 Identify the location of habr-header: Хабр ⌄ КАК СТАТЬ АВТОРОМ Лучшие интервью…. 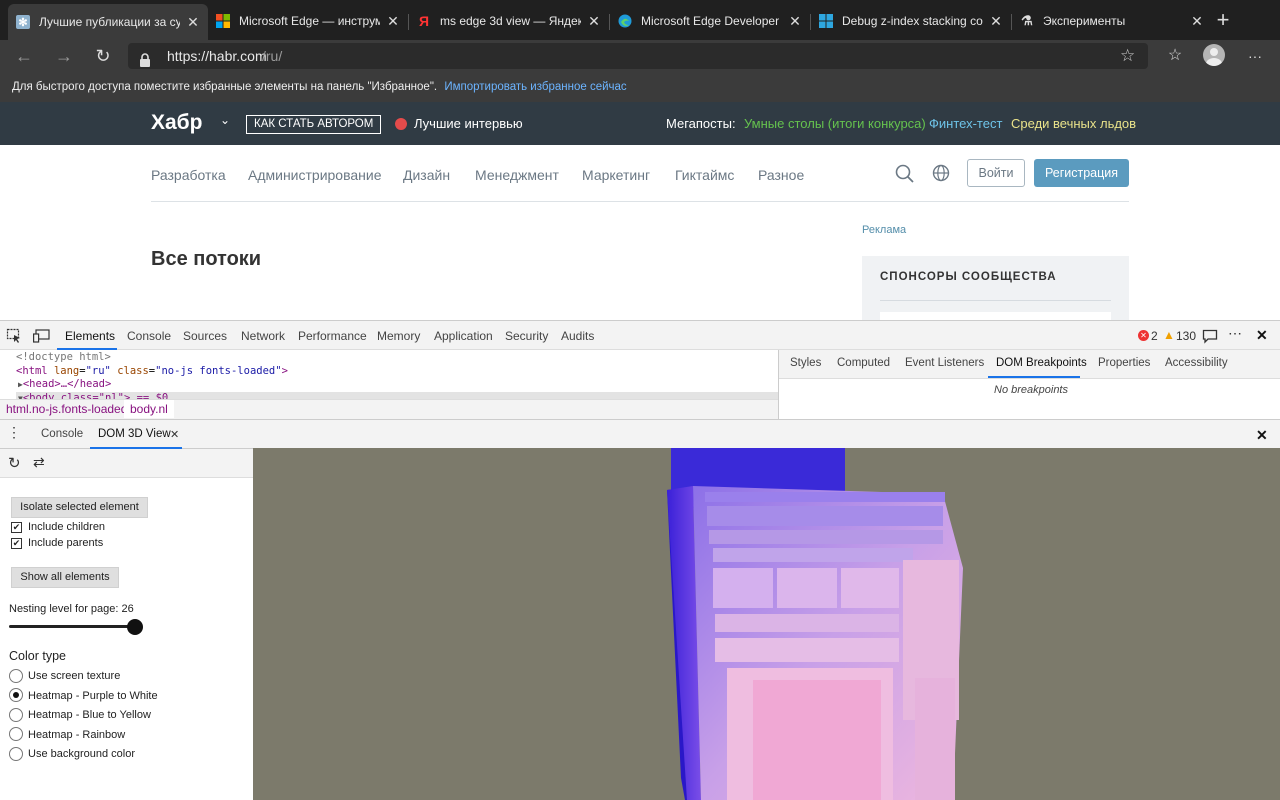
(640, 123).